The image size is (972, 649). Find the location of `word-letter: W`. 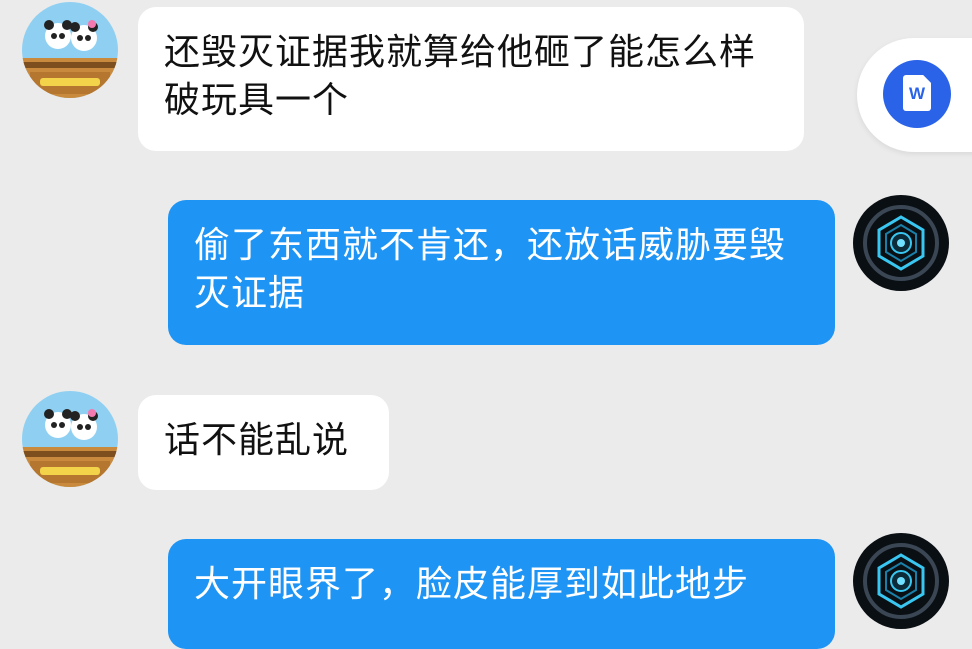

word-letter: W is located at coordinates (917, 93).